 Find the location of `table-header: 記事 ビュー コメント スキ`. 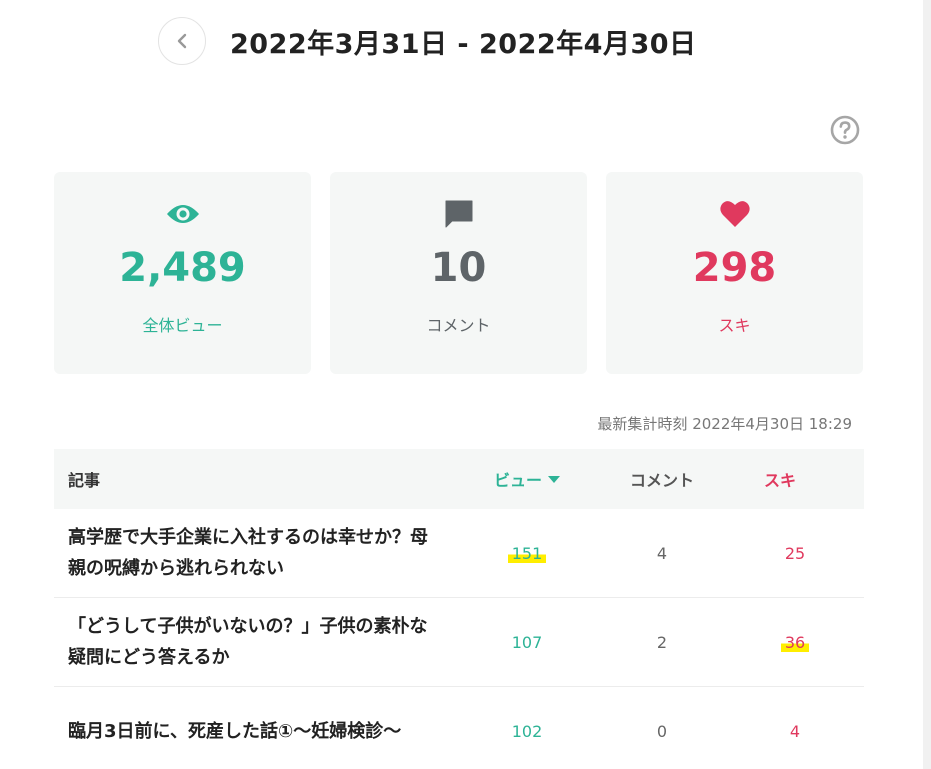

table-header: 記事 ビュー コメント スキ is located at coordinates (459, 479).